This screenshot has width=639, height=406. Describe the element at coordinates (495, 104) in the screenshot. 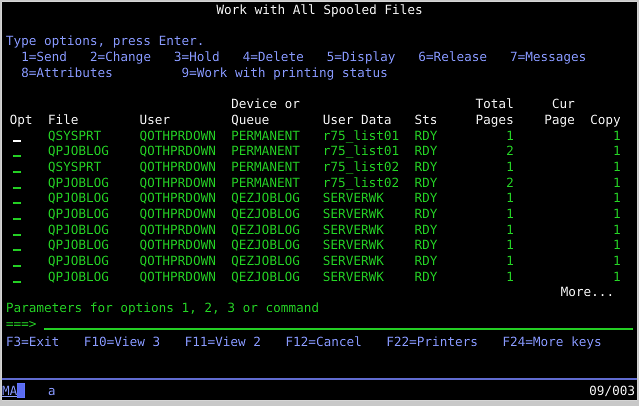

I see `column-header: Total` at that location.